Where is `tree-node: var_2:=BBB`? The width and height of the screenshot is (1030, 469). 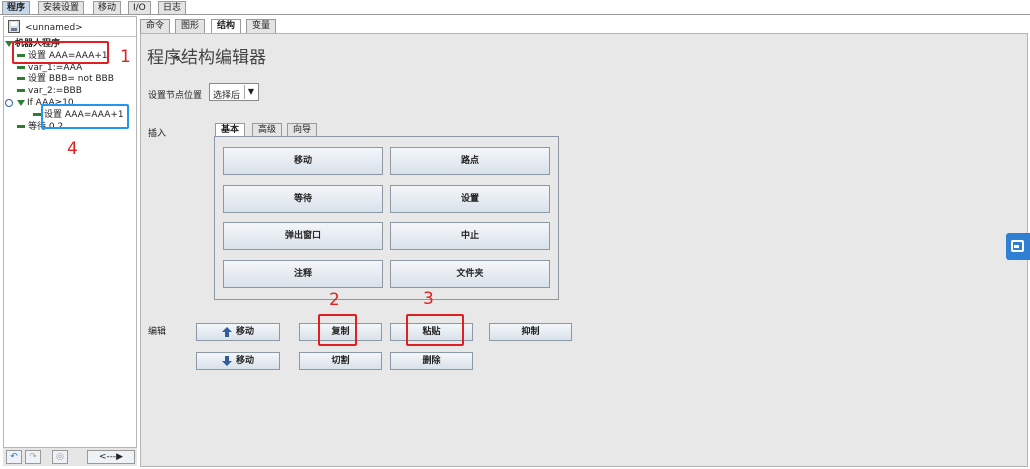
tree-node: var_2:=BBB is located at coordinates (49, 91).